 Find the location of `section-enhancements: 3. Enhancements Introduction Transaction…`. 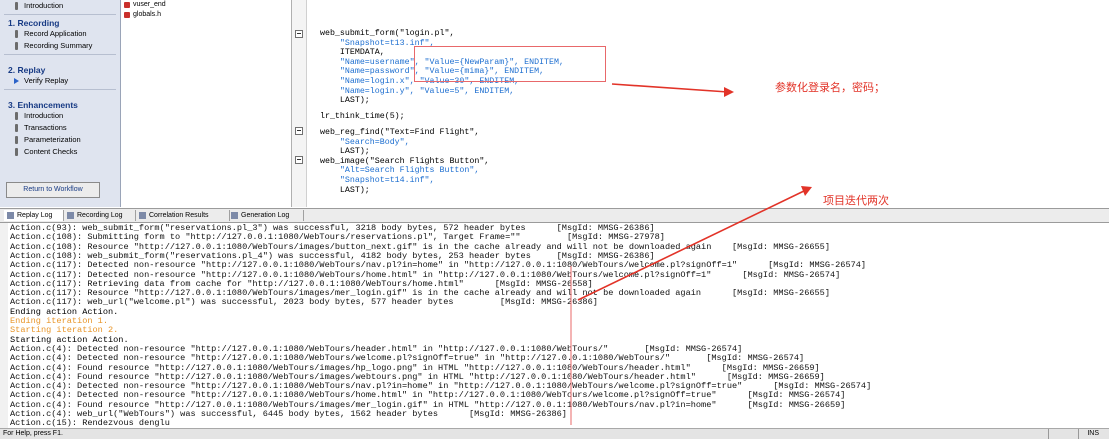

section-enhancements: 3. Enhancements Introduction Transaction… is located at coordinates (60, 129).